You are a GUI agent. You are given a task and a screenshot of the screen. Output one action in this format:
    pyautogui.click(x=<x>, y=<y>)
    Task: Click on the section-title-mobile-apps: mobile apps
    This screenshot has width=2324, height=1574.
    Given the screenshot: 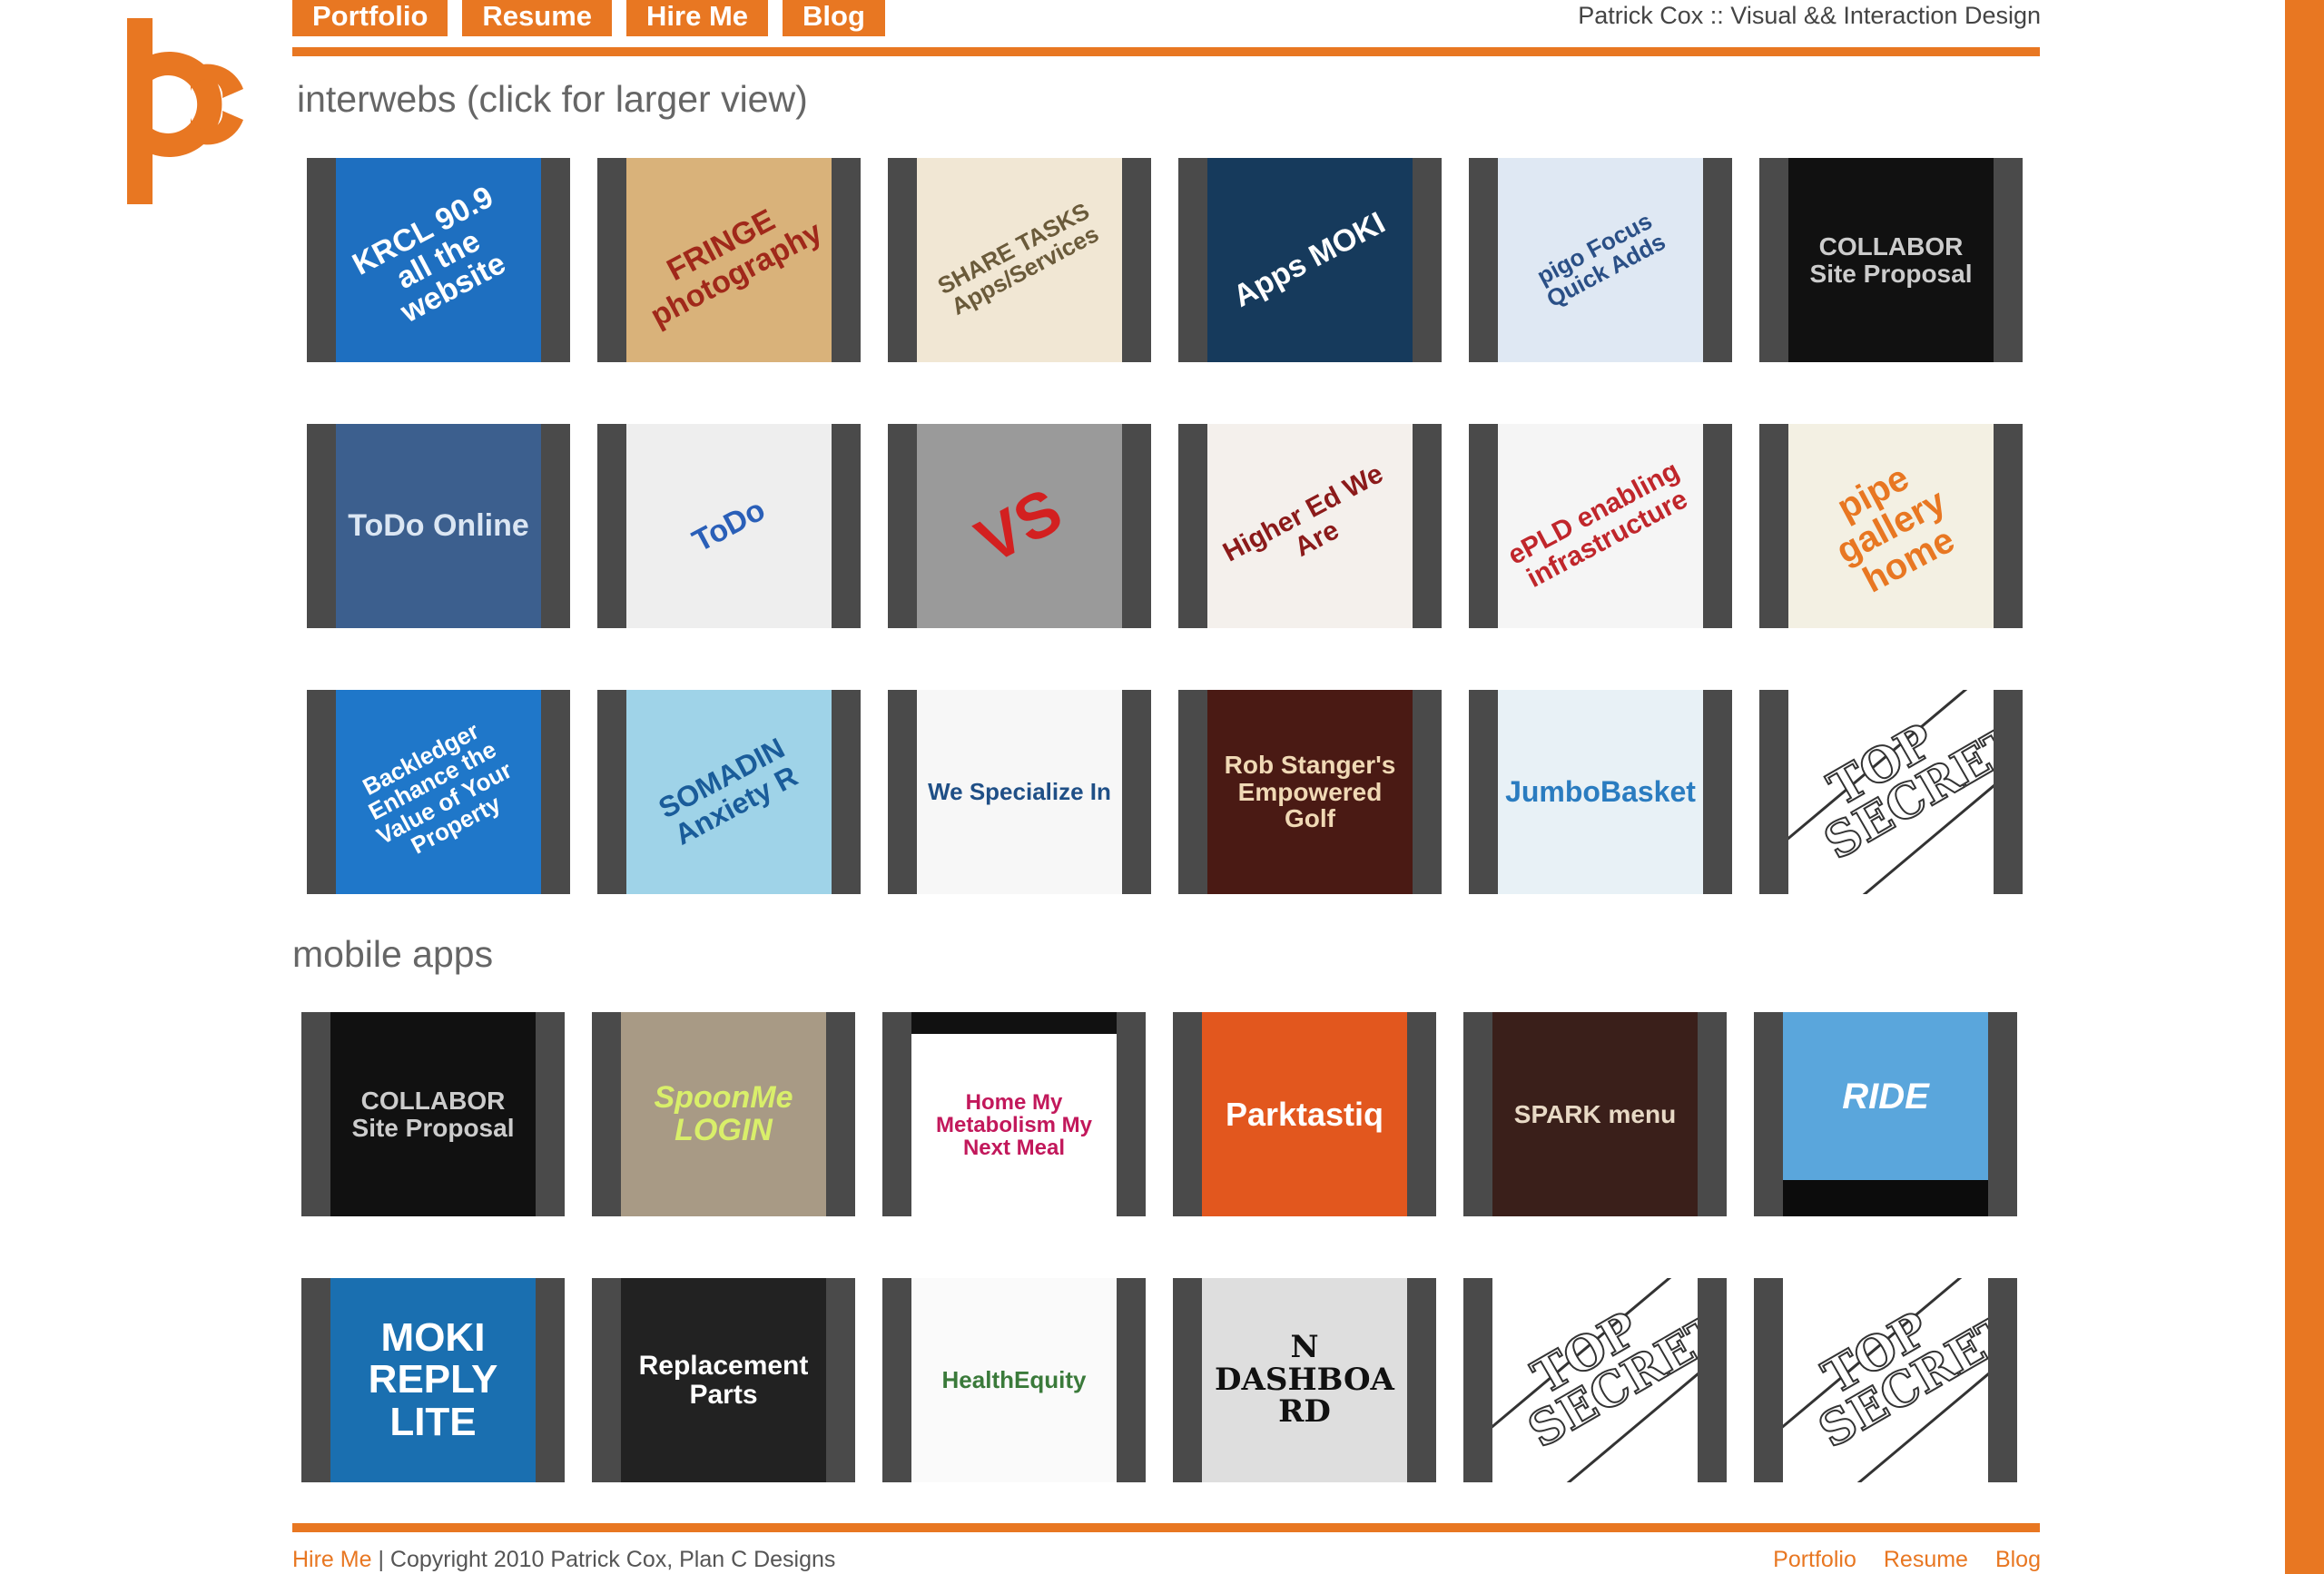 What is the action you would take?
    pyautogui.click(x=393, y=954)
    